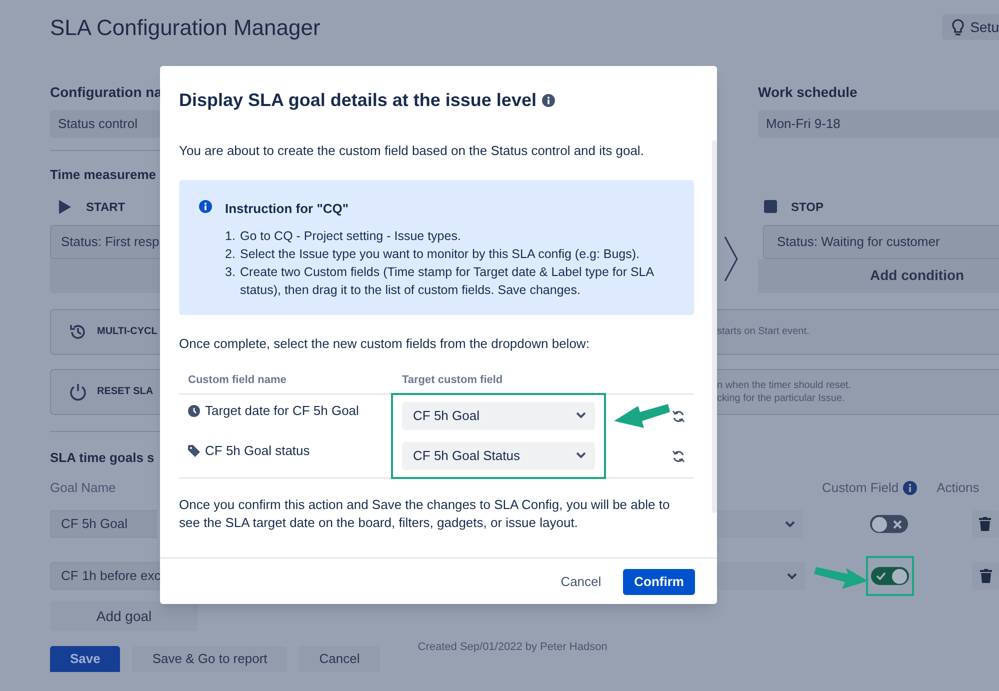 This screenshot has width=999, height=691. Describe the element at coordinates (282, 411) in the screenshot. I see `custom-field-name: Target date for CF 5h Goal` at that location.